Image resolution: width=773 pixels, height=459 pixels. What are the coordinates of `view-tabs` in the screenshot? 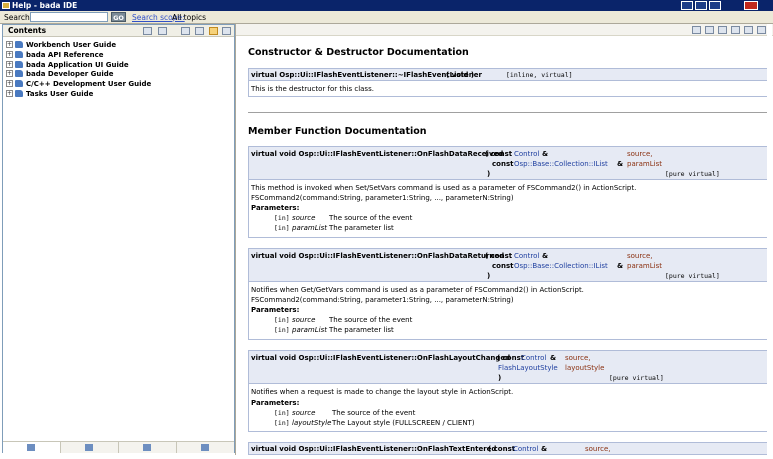 It's located at (118, 447).